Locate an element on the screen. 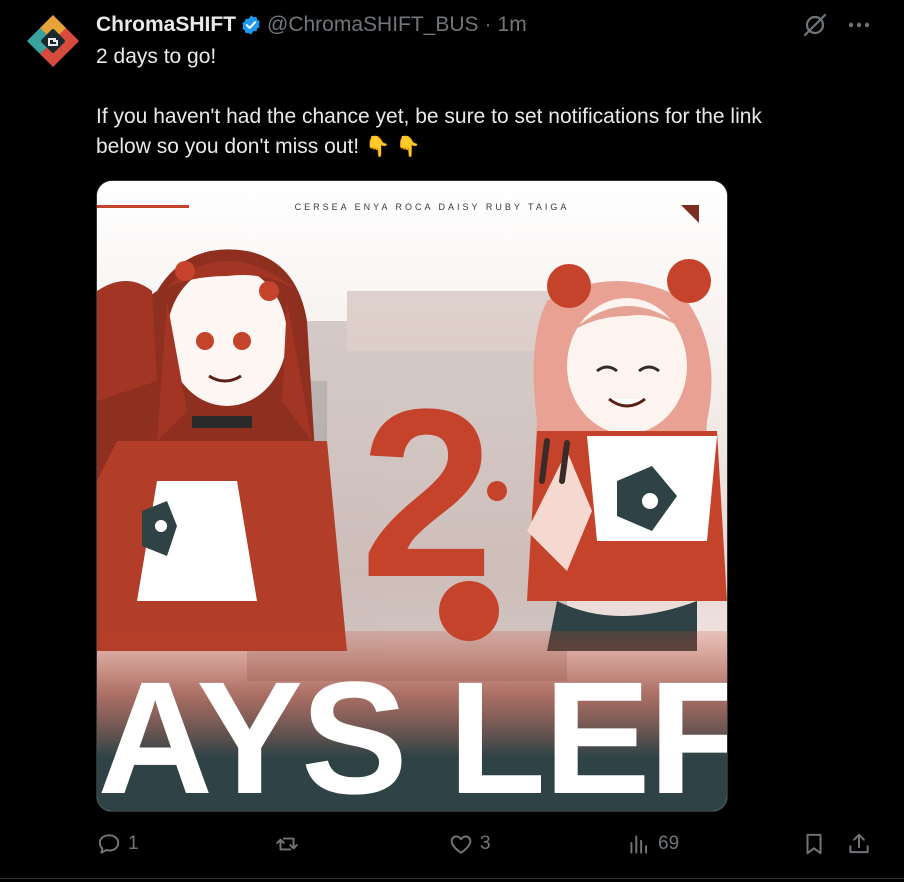  post-text-line-3: below so you don't miss out! is located at coordinates (228, 146).